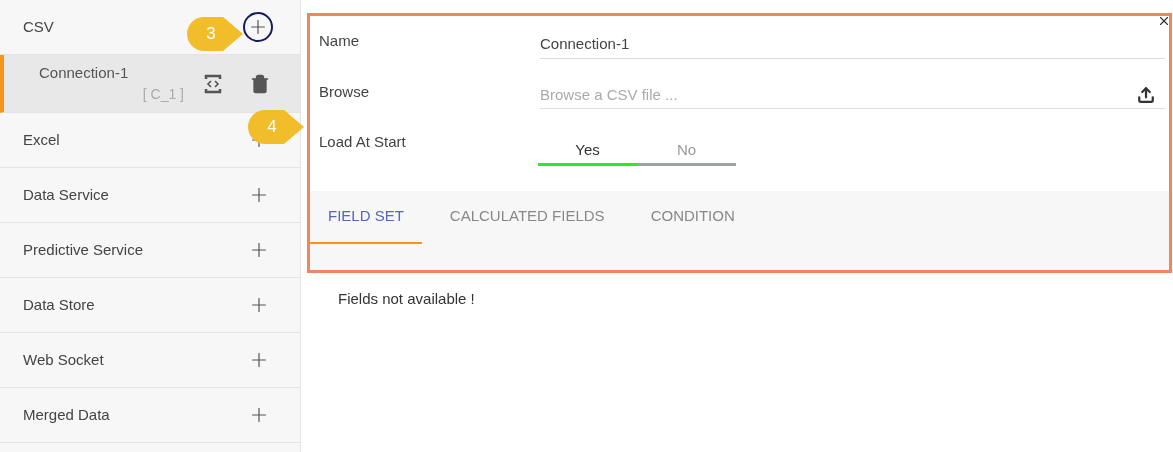 This screenshot has height=452, width=1173. What do you see at coordinates (150, 84) in the screenshot?
I see `connection-item: Connection-1 [ C_1 ]` at bounding box center [150, 84].